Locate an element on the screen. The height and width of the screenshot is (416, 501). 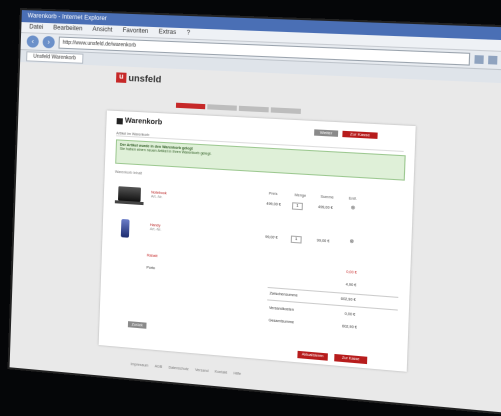
page-title: Warenkorb is located at coordinates (139, 122).